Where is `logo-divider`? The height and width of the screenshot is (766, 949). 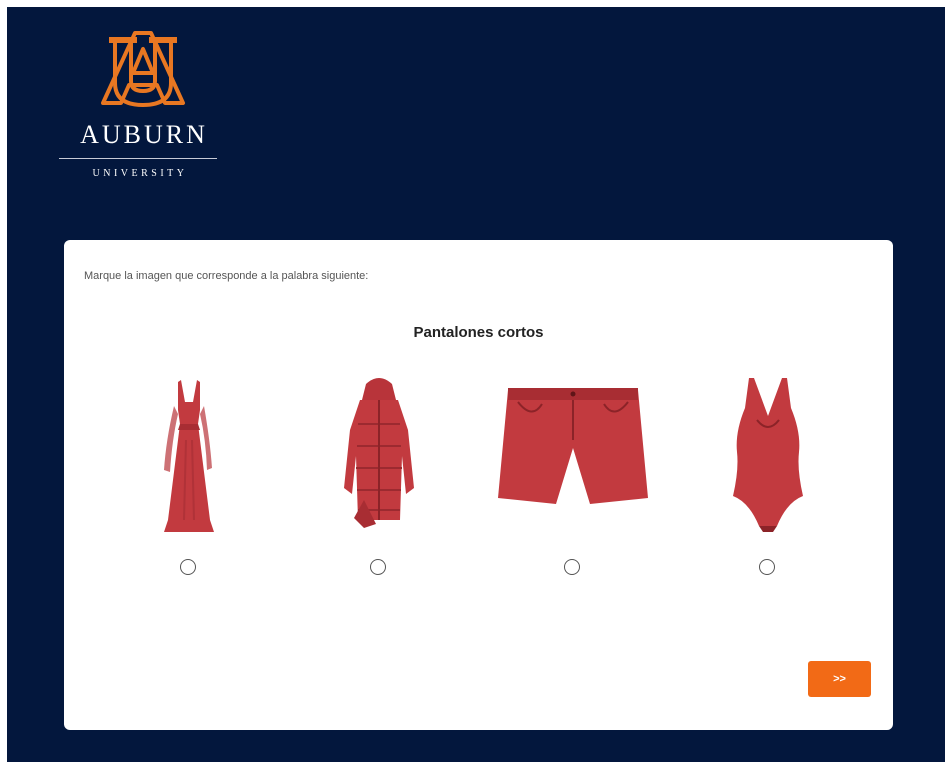
logo-divider is located at coordinates (138, 158).